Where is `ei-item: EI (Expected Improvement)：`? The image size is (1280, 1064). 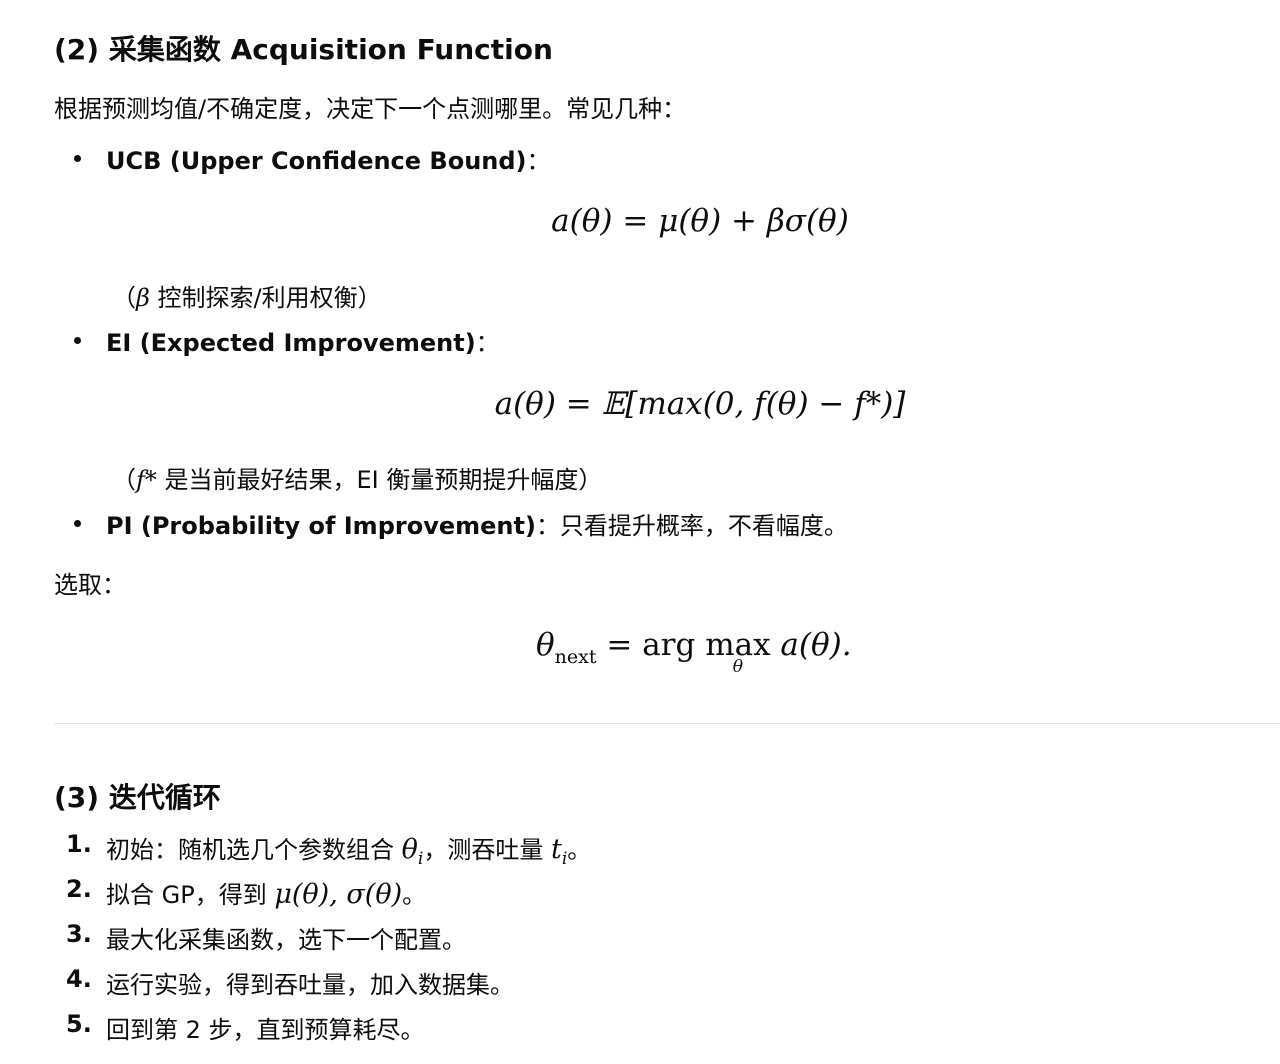
ei-item: EI (Expected Improvement)： is located at coordinates (303, 340).